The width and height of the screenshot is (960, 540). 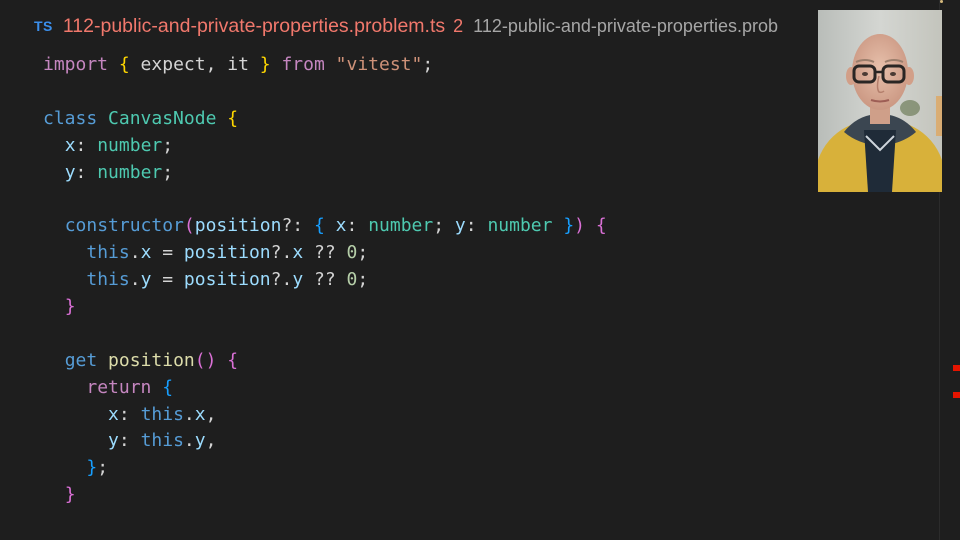 What do you see at coordinates (625, 26) in the screenshot?
I see `breadcrumb-path: 112-public-and-private-properties.prob` at bounding box center [625, 26].